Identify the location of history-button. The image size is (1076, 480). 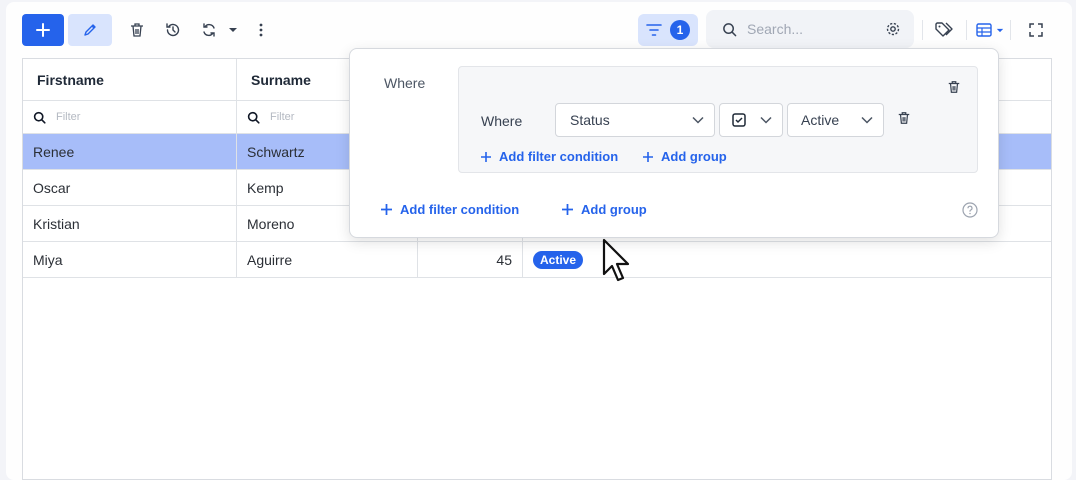
(173, 30).